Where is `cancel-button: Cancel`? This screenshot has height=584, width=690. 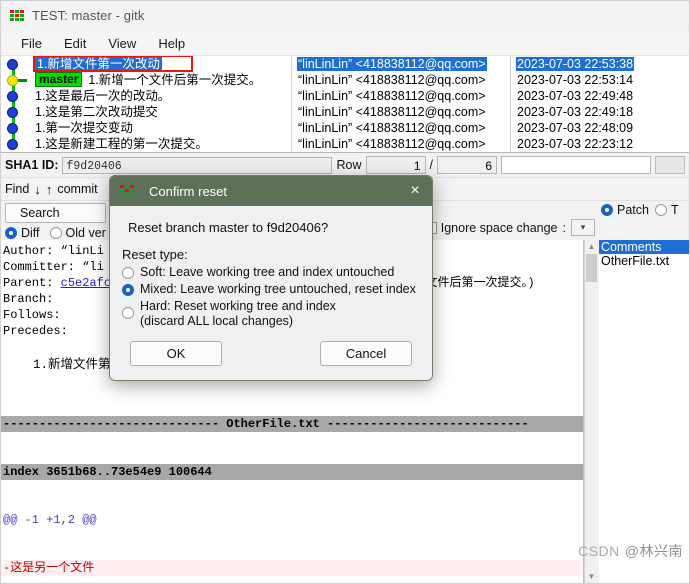
cancel-button: Cancel is located at coordinates (366, 353).